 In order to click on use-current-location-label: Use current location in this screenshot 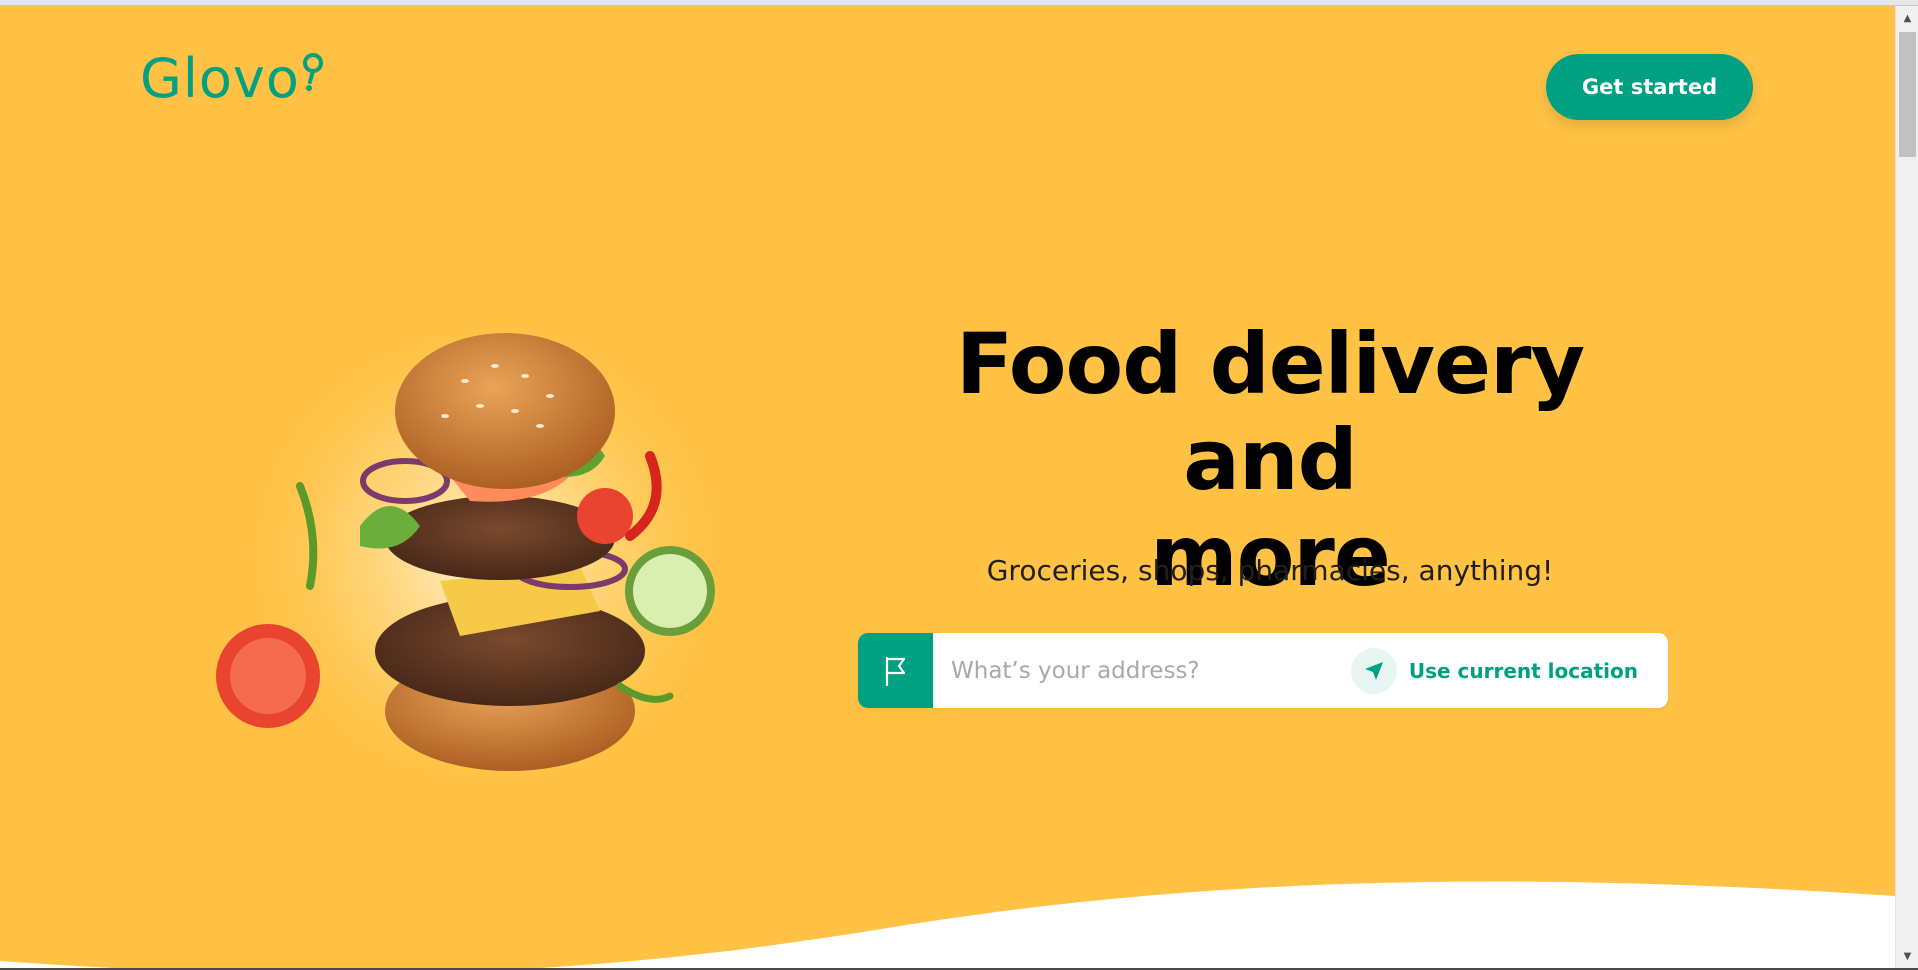, I will do `click(1523, 670)`.